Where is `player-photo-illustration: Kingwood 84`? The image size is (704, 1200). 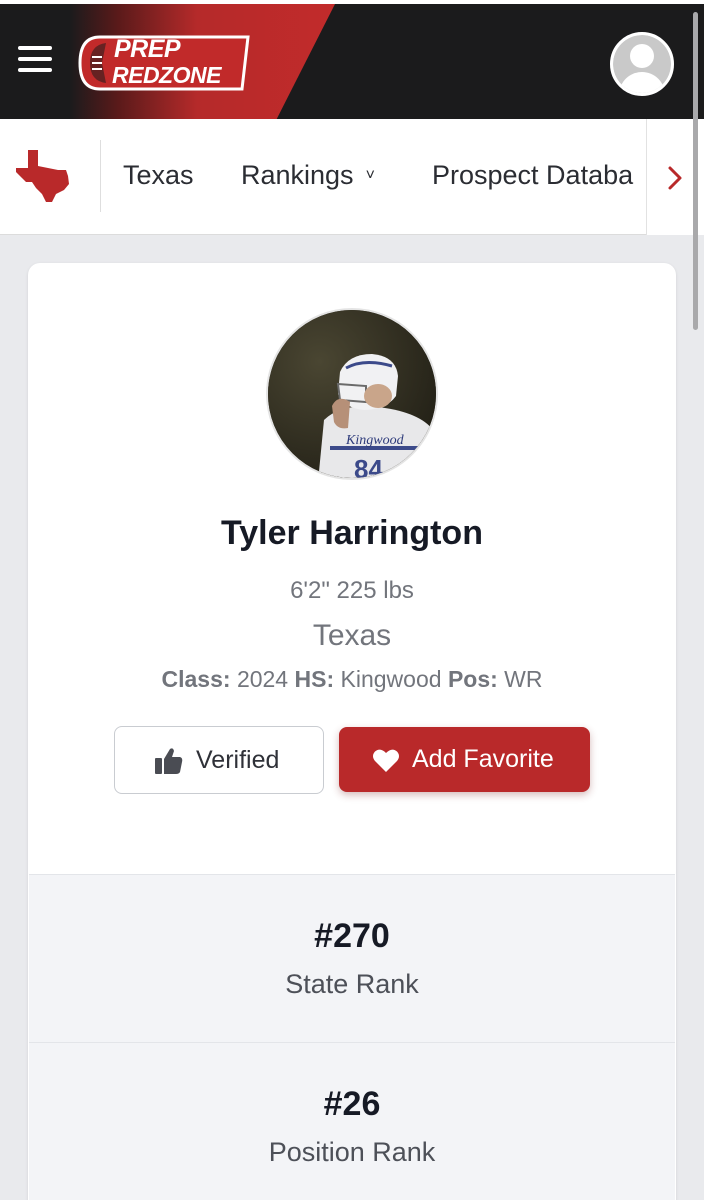
player-photo-illustration: Kingwood 84 is located at coordinates (352, 394).